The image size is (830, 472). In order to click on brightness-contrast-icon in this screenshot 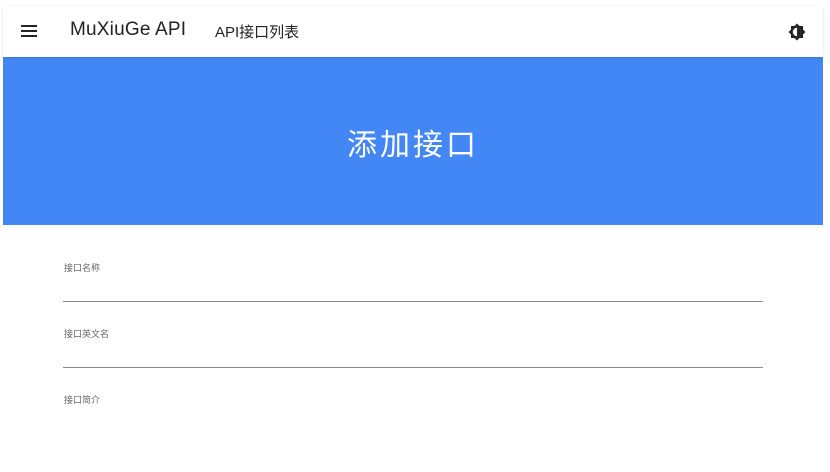, I will do `click(797, 32)`.